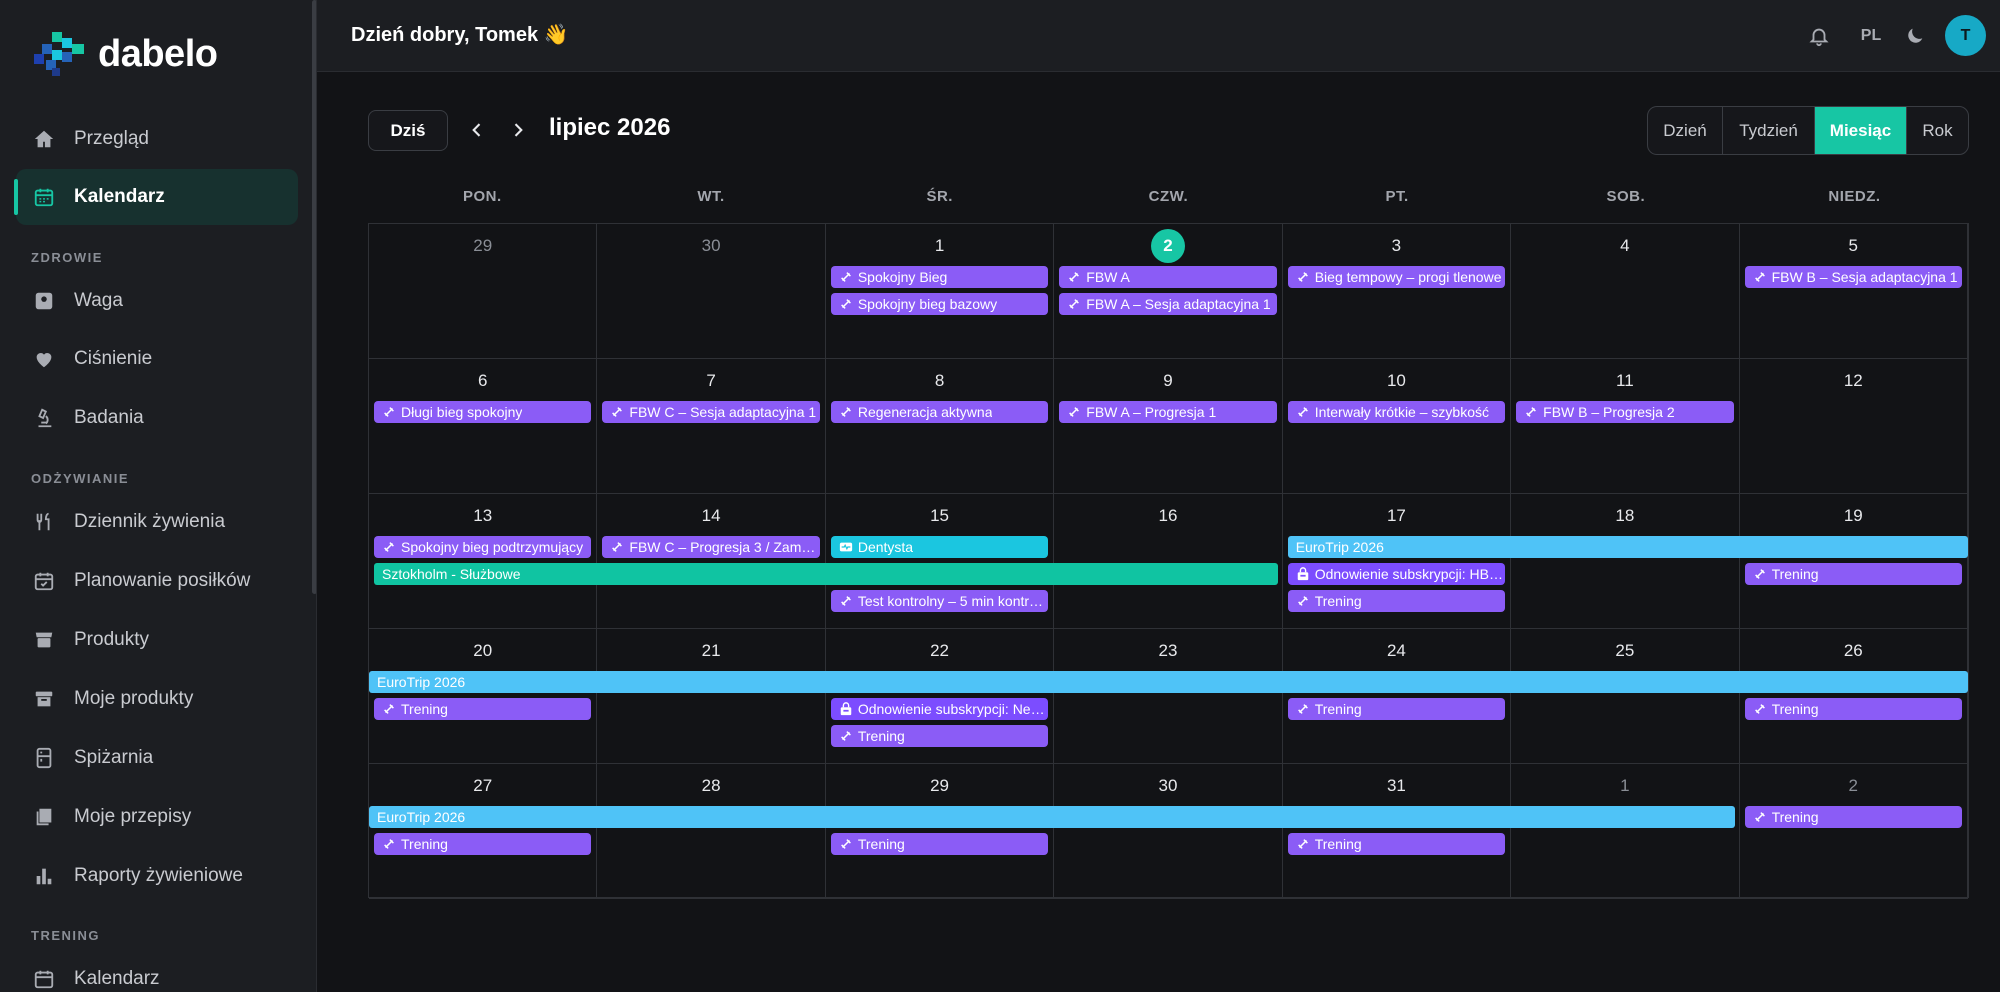  I want to click on sidebar-item-produkty: Produkty, so click(157, 640).